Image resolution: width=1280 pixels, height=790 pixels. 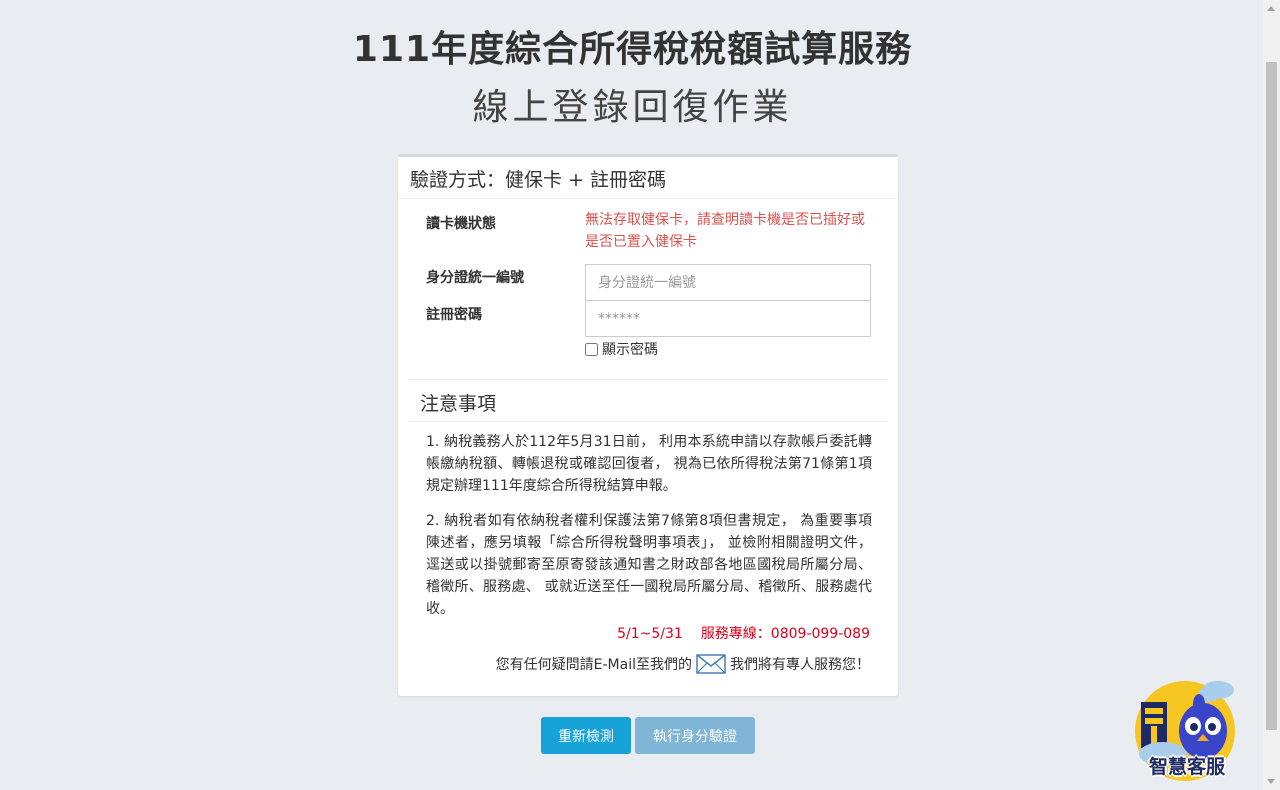 What do you see at coordinates (711, 664) in the screenshot?
I see `envelope-icon` at bounding box center [711, 664].